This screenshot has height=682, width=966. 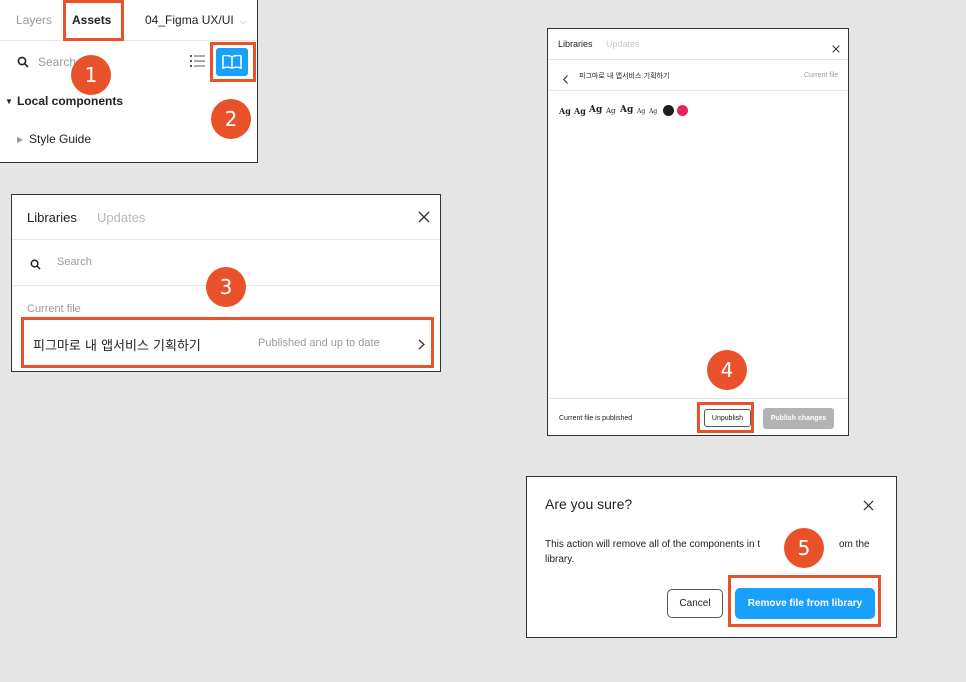 I want to click on color-style-pink, so click(x=682, y=110).